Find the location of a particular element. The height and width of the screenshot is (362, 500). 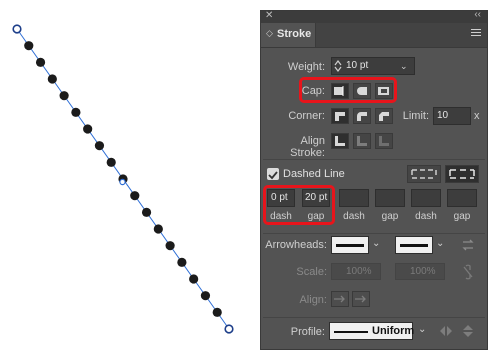

flip-horizontal-icon is located at coordinates (446, 331).